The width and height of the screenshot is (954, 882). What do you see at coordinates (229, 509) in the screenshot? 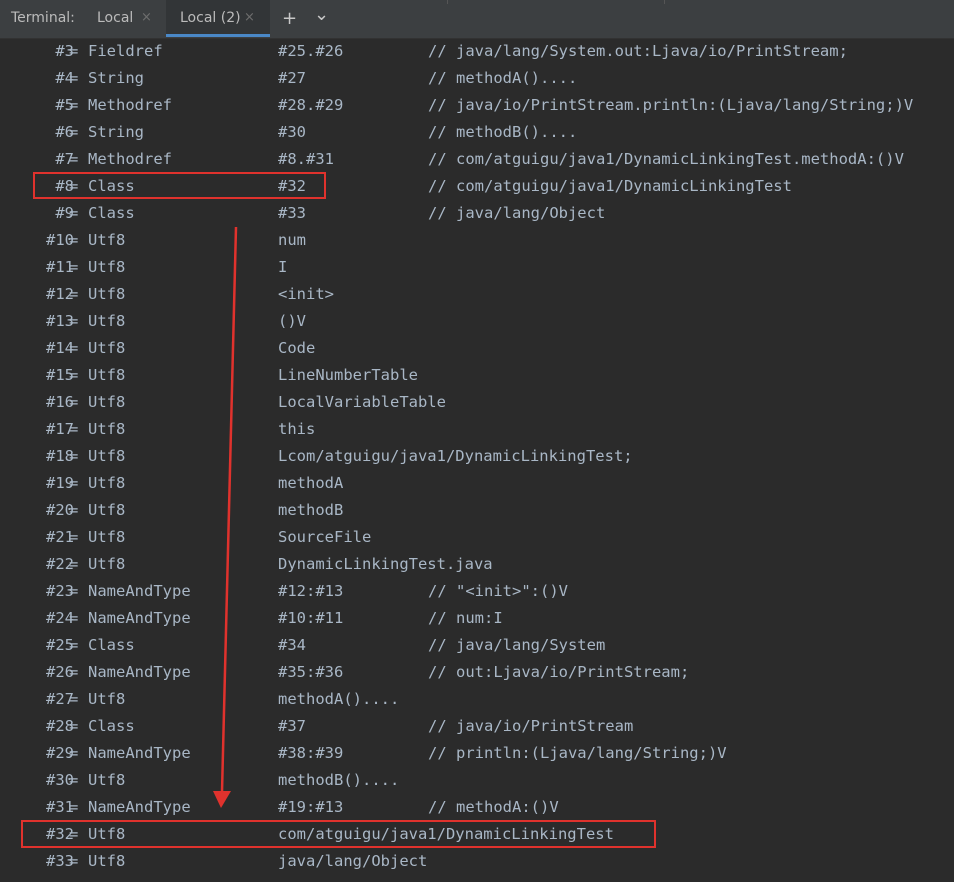
I see `arrow-line` at bounding box center [229, 509].